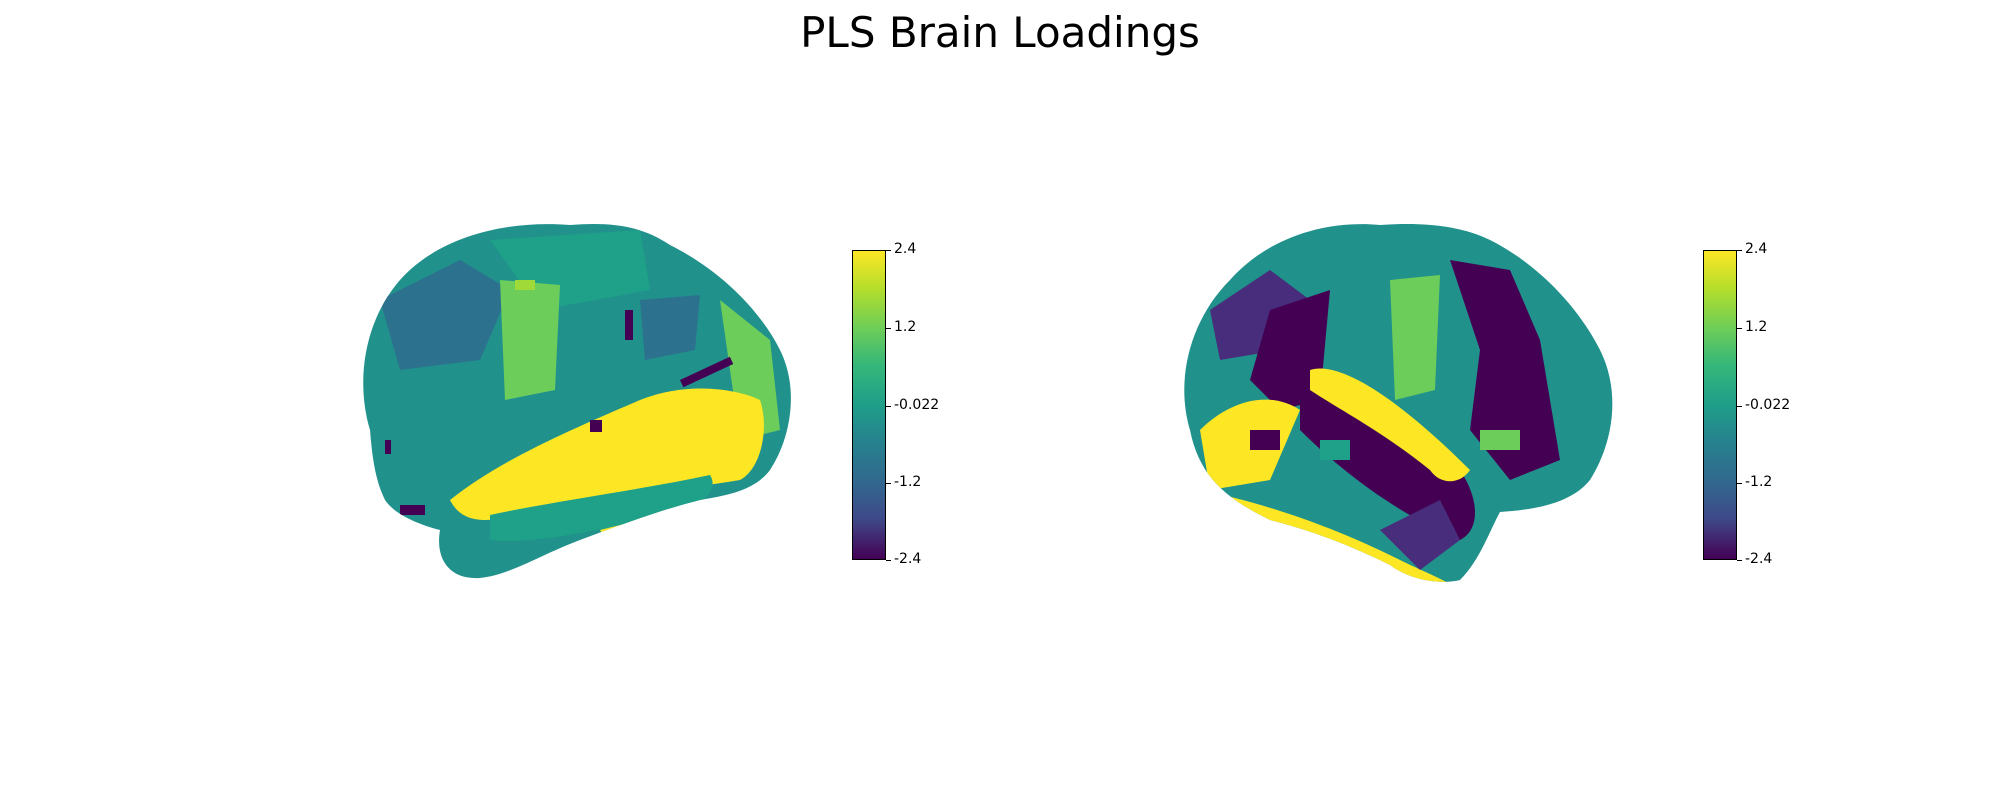  I want to click on region-parietal, so click(670, 327).